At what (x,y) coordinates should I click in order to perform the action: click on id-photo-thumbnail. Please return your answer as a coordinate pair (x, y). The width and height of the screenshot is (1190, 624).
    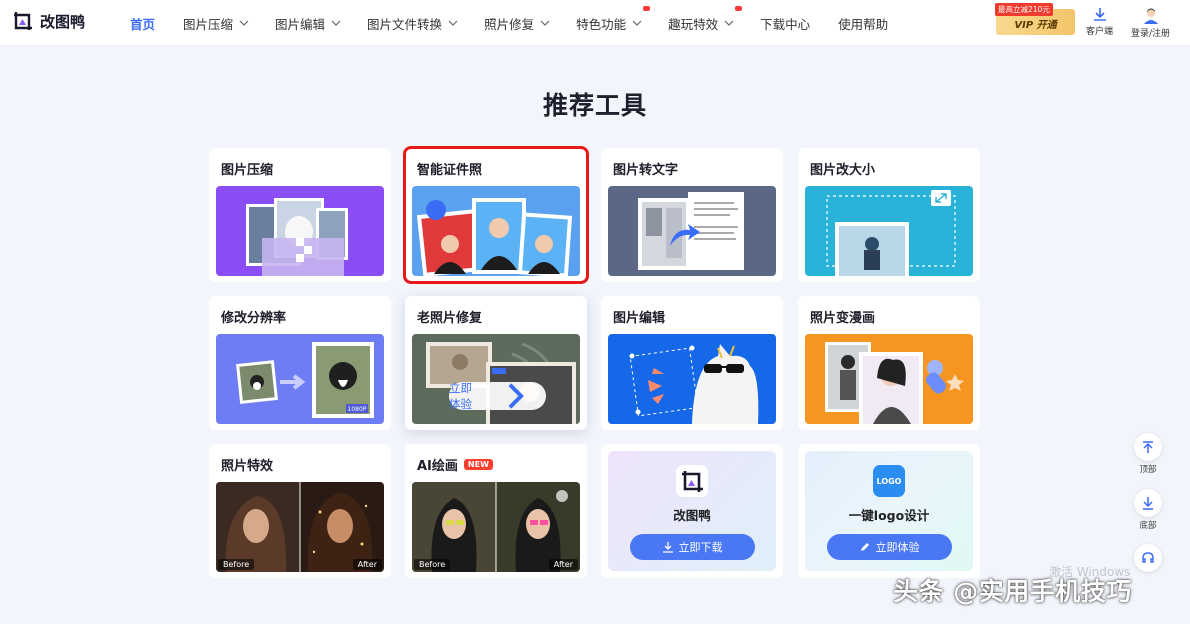
    Looking at the image, I should click on (496, 231).